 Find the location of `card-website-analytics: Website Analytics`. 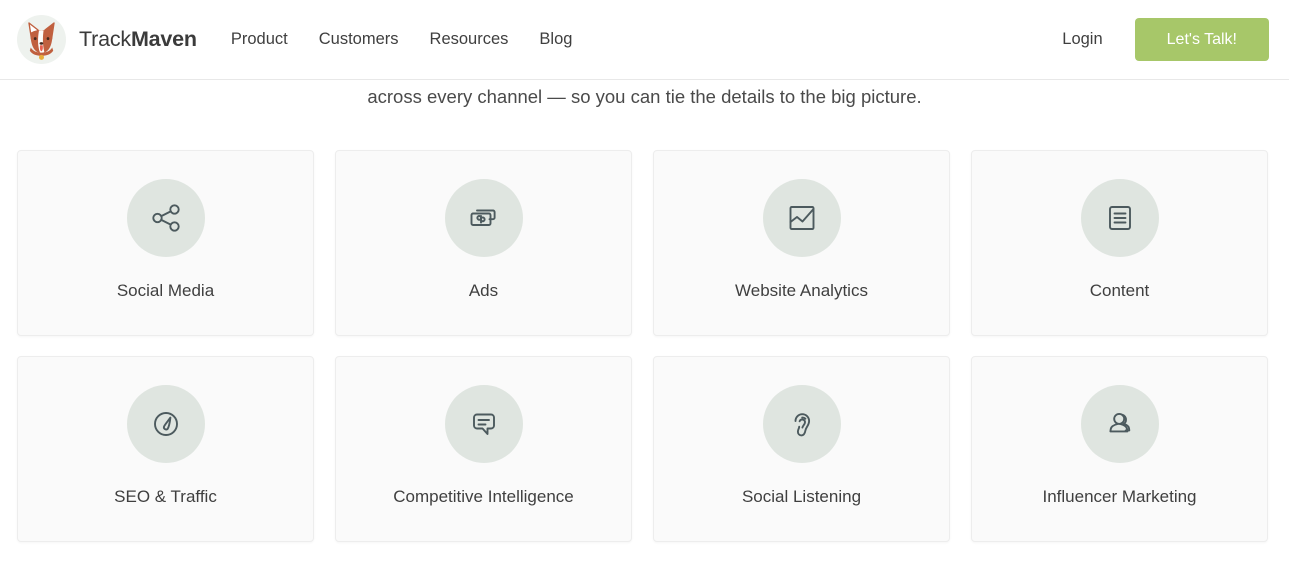

card-website-analytics: Website Analytics is located at coordinates (801, 243).